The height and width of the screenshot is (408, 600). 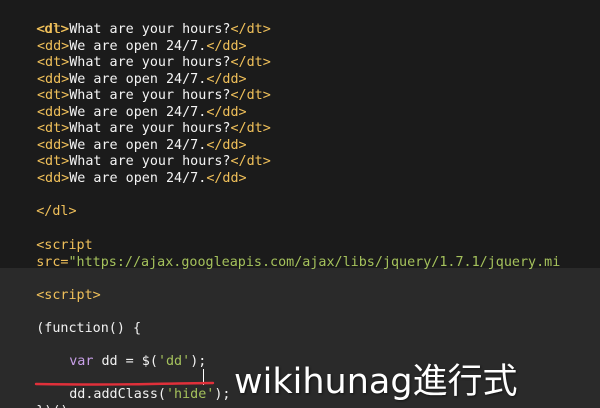 I want to click on code-line-script-open: <script>, so click(x=52, y=286).